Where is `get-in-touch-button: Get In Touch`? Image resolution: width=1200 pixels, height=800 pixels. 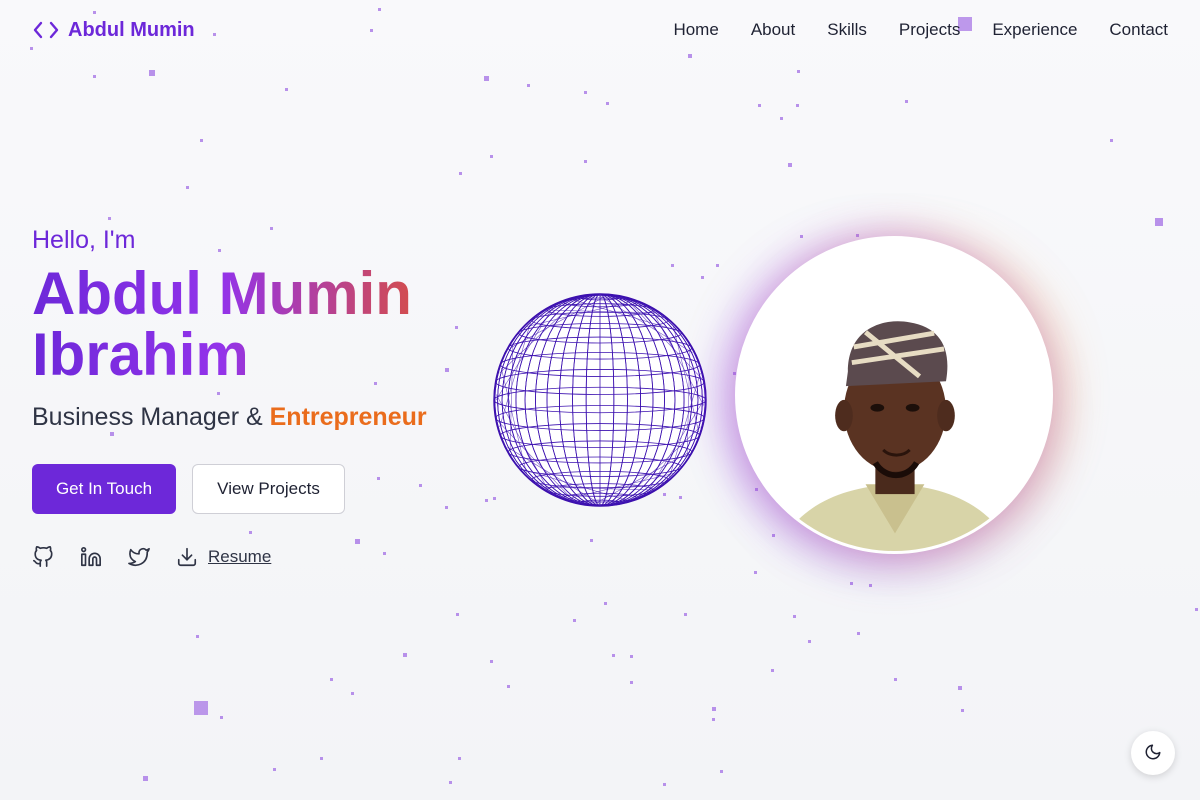
get-in-touch-button: Get In Touch is located at coordinates (104, 489).